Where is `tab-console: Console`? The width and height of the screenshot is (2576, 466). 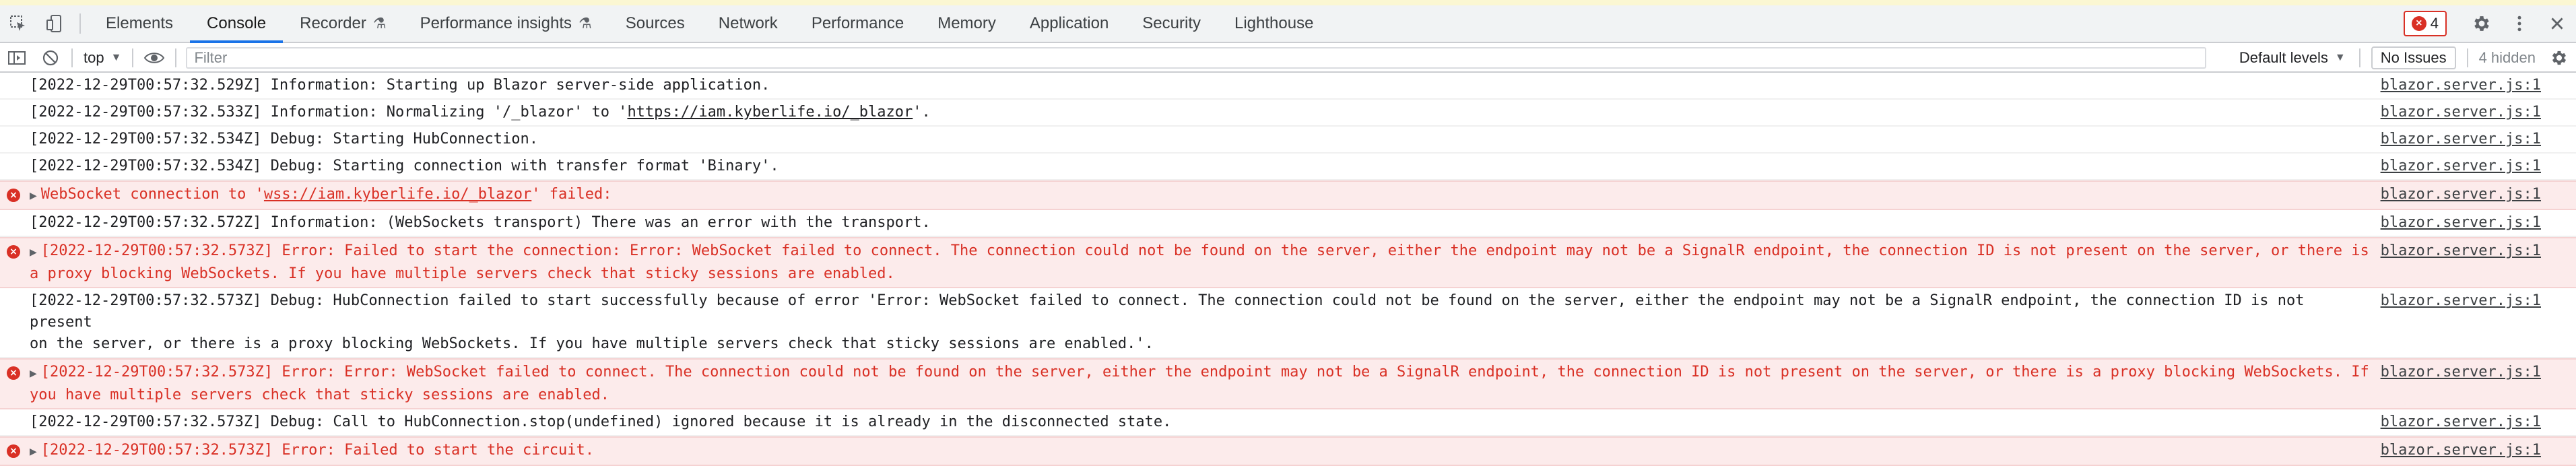
tab-console: Console is located at coordinates (237, 24).